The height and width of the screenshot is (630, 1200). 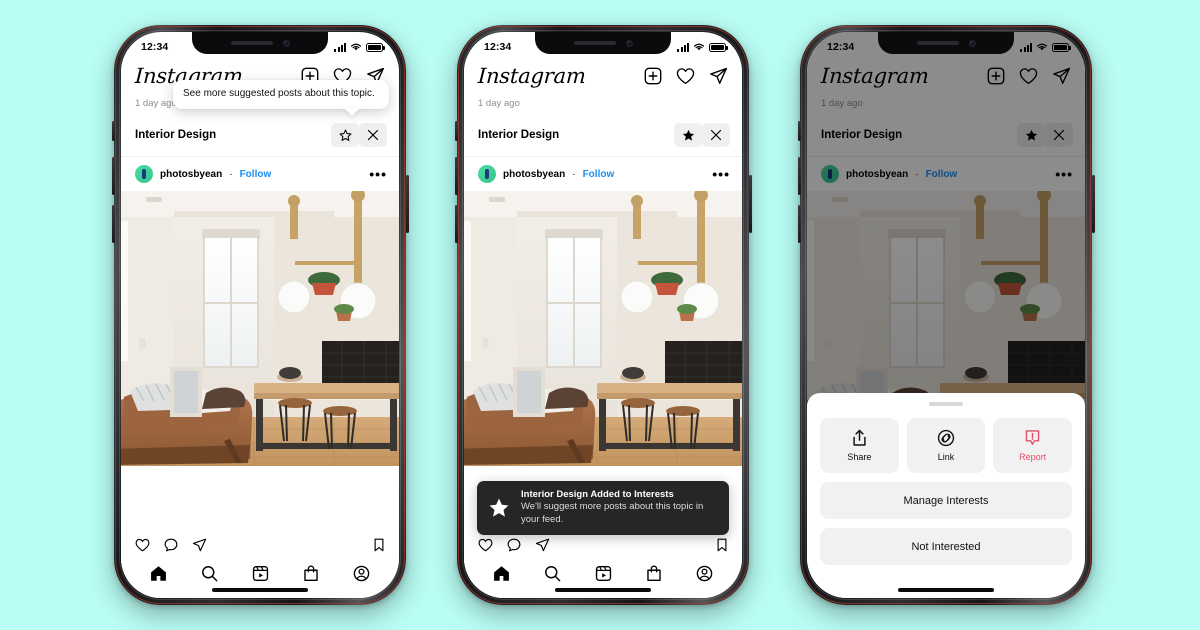 What do you see at coordinates (946, 404) in the screenshot?
I see `drag-handle` at bounding box center [946, 404].